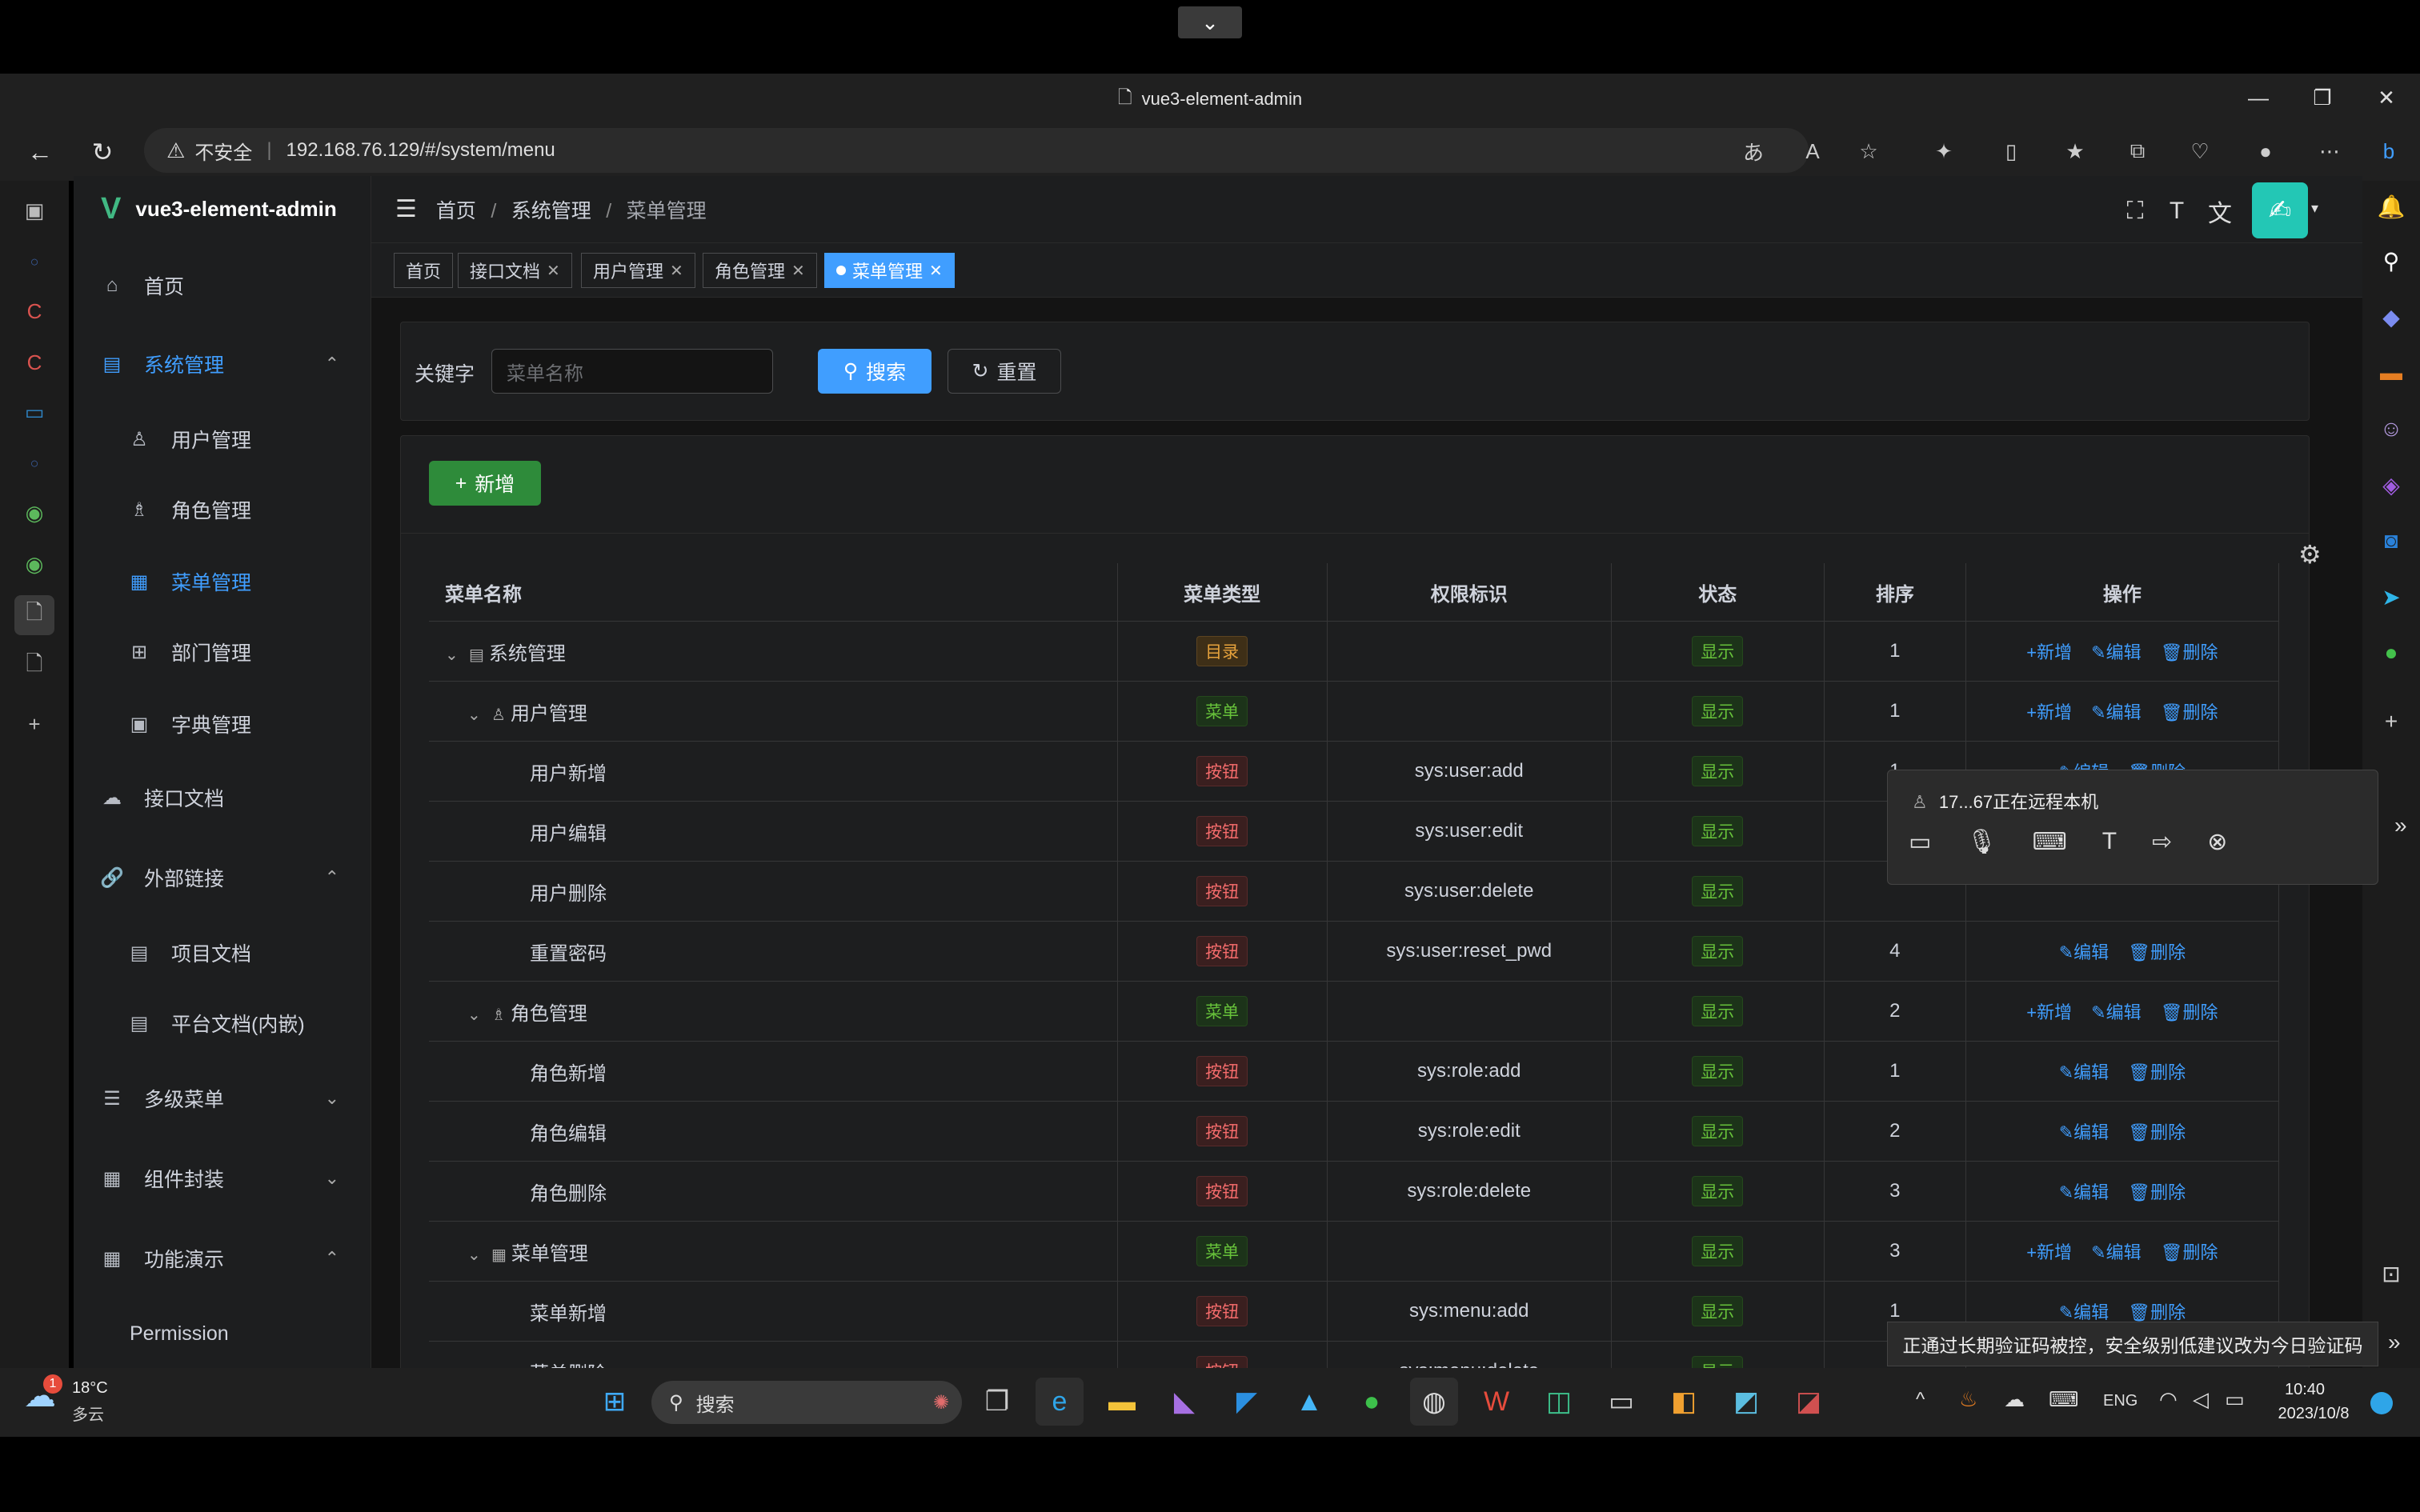 The height and width of the screenshot is (1512, 2420). I want to click on sidebar-item-home: ⌂ 首页, so click(222, 286).